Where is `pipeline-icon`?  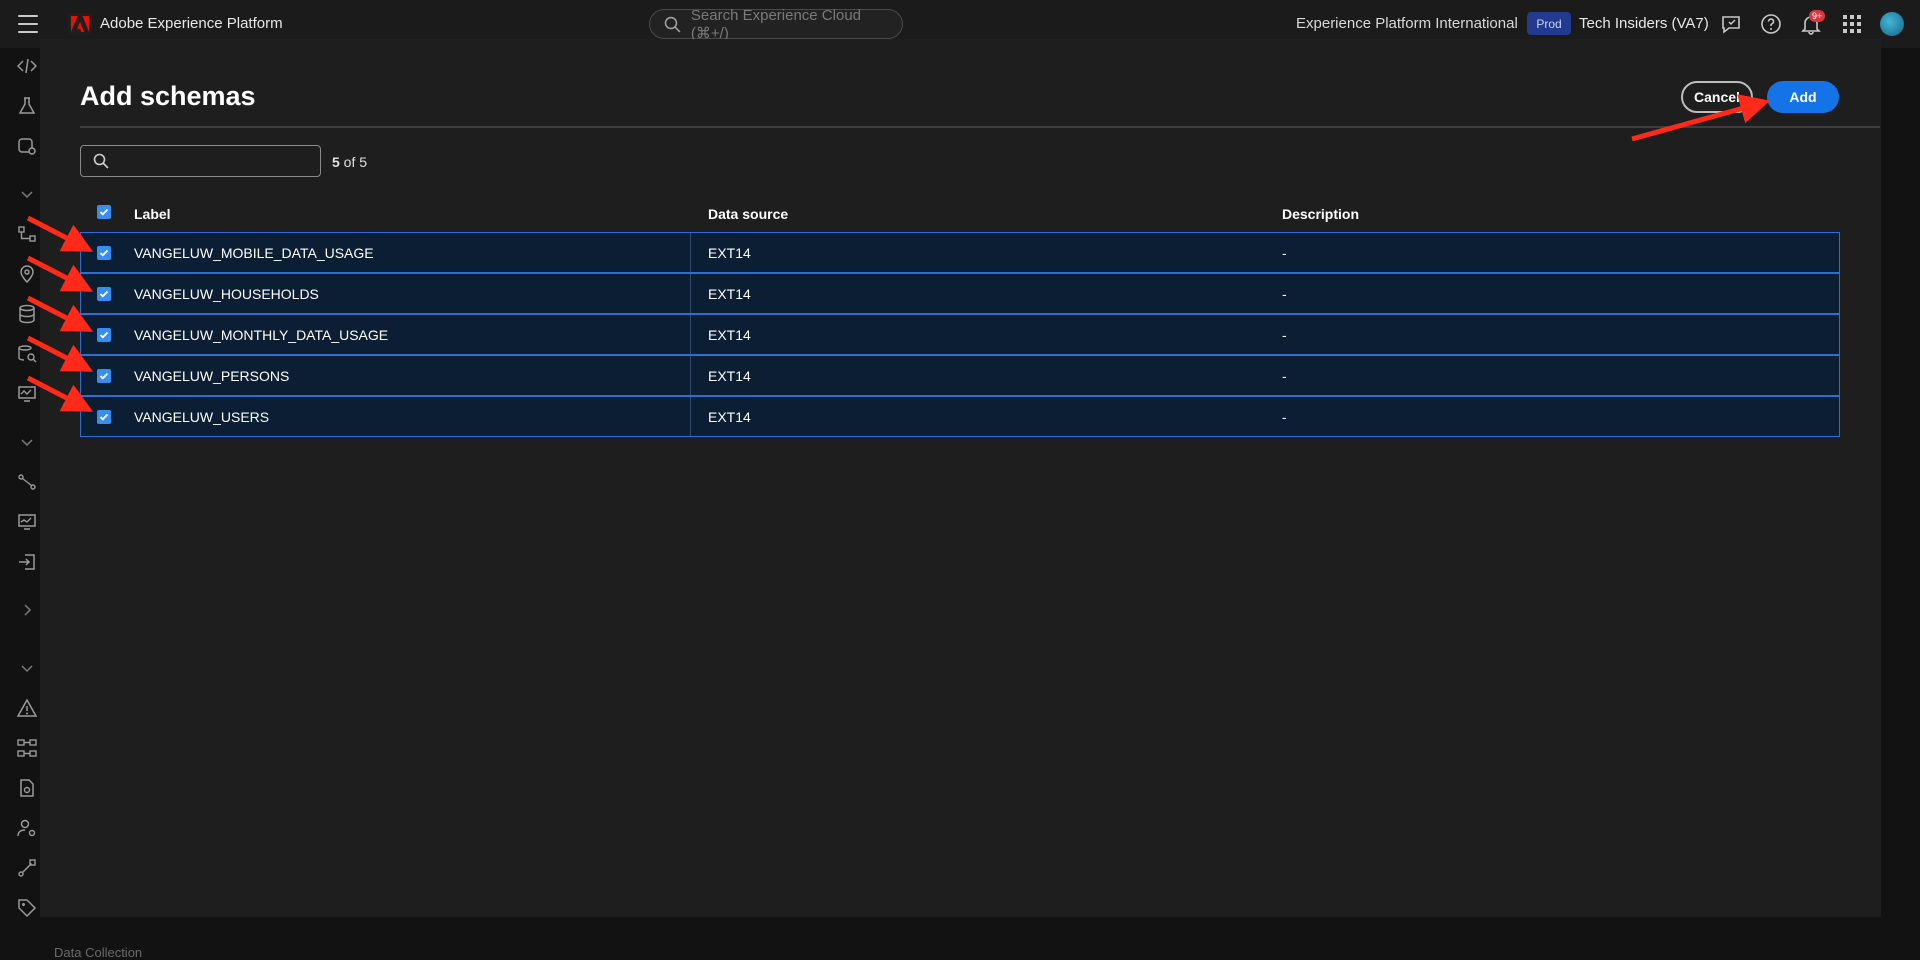 pipeline-icon is located at coordinates (27, 868).